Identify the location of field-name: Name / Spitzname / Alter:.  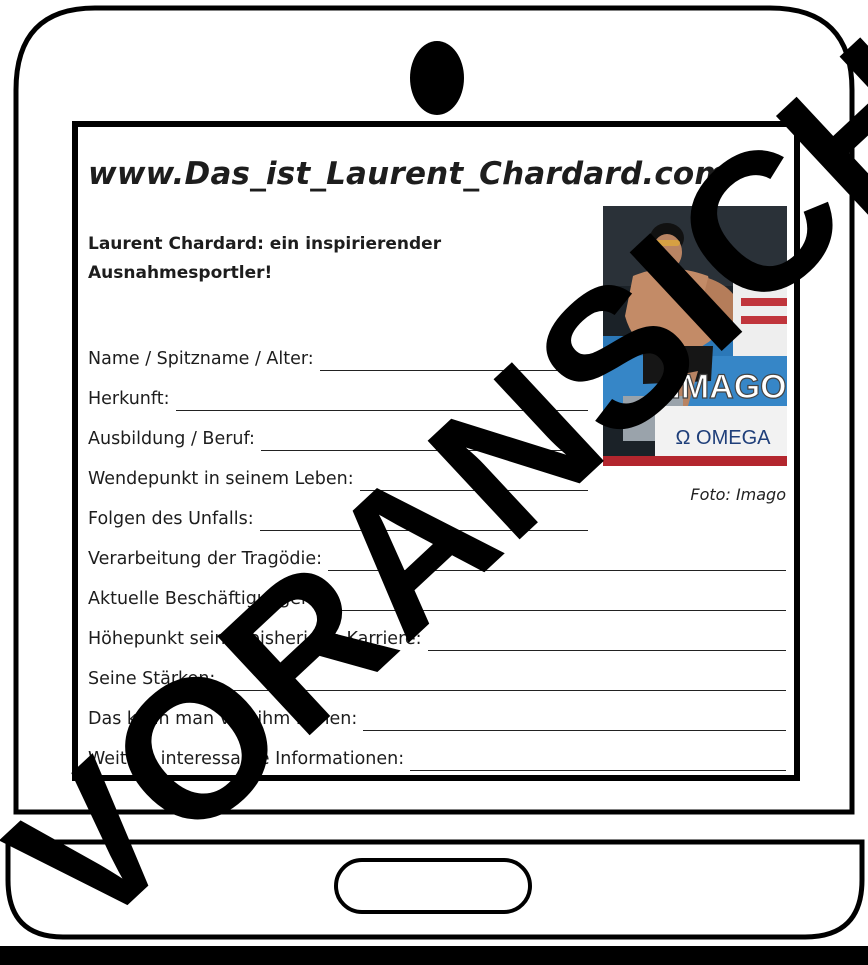
(338, 357).